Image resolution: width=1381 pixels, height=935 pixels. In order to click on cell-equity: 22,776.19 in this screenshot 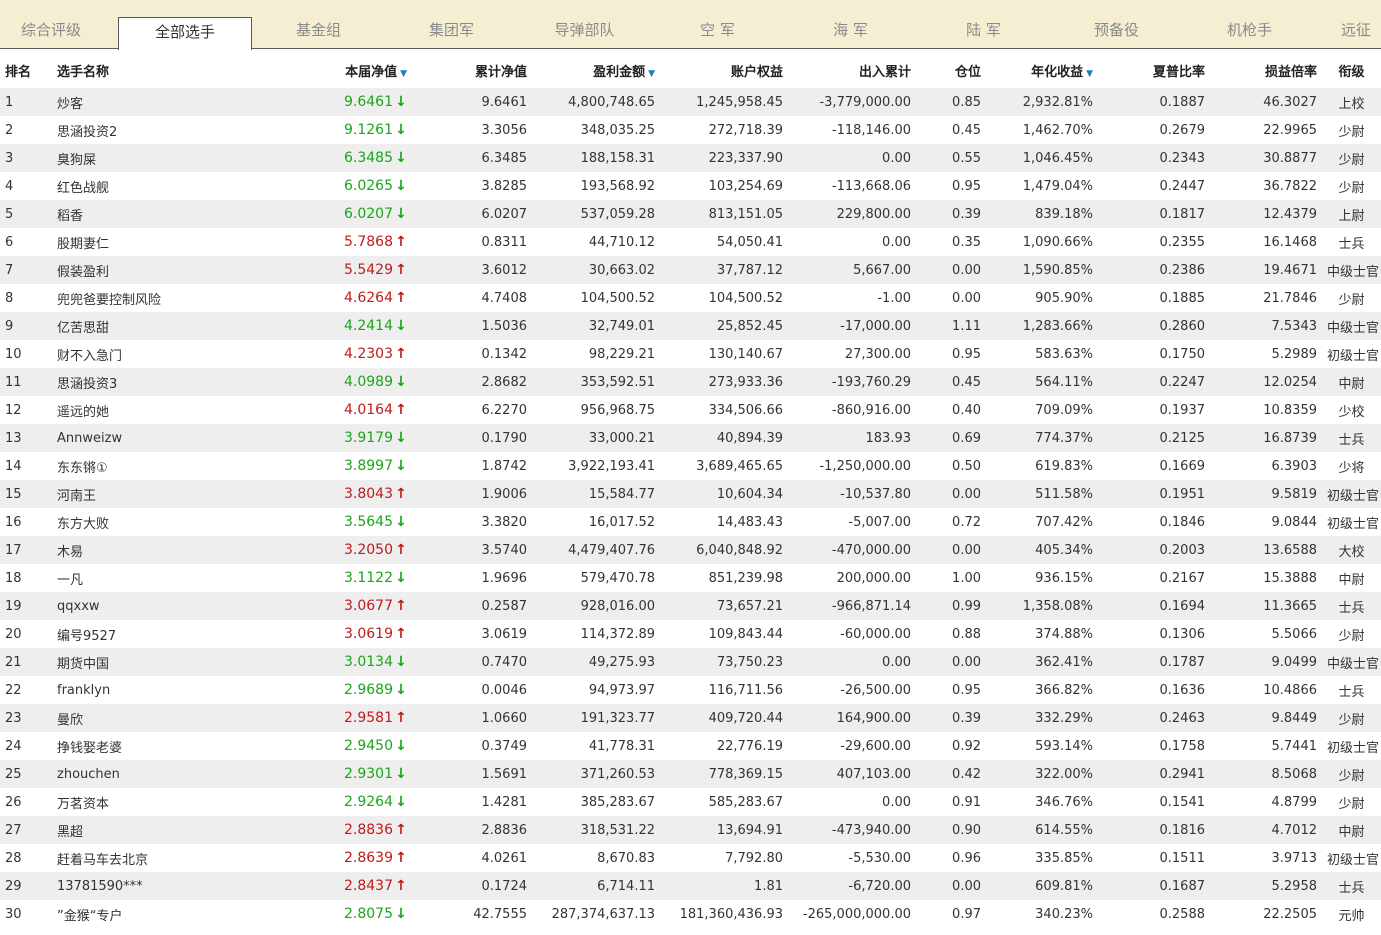, I will do `click(724, 746)`.